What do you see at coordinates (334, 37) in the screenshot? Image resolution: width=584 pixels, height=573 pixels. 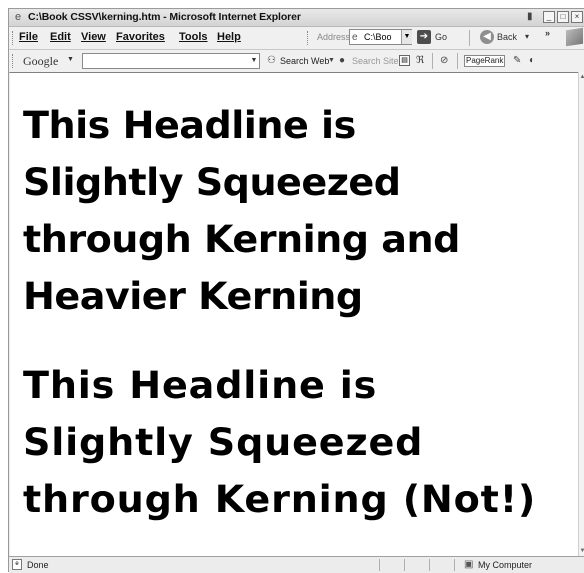 I see `address-label: Address` at bounding box center [334, 37].